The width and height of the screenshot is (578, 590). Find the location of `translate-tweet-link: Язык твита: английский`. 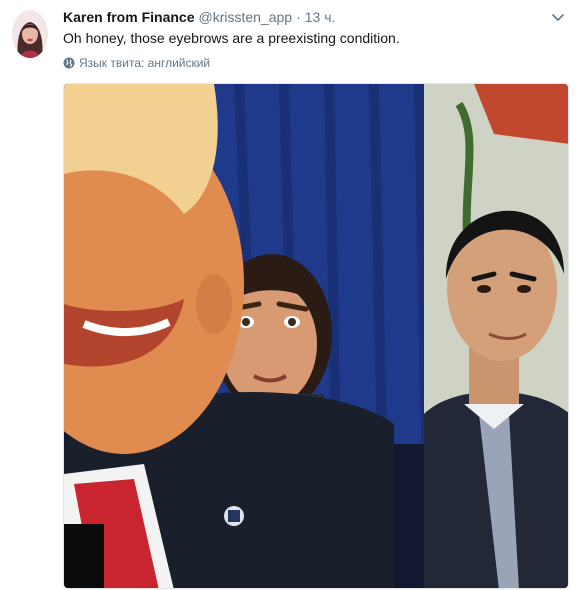

translate-tweet-link: Язык твита: английский is located at coordinates (136, 63).